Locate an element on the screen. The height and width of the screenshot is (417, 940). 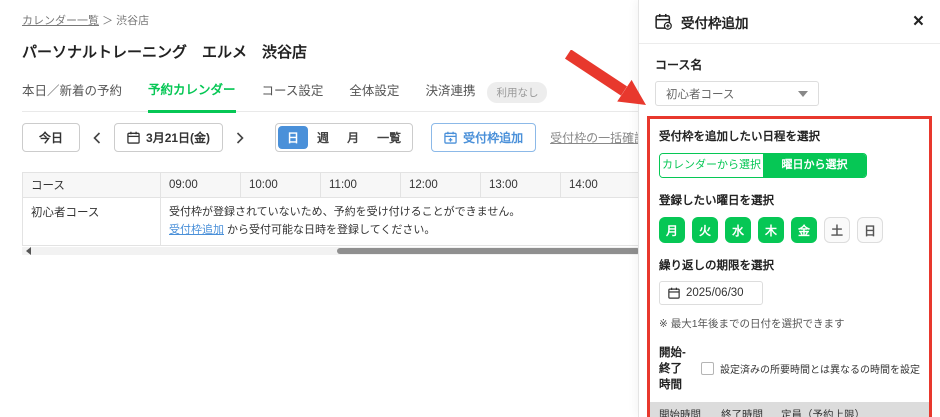
start-time-header: 開始時間 is located at coordinates (680, 413).